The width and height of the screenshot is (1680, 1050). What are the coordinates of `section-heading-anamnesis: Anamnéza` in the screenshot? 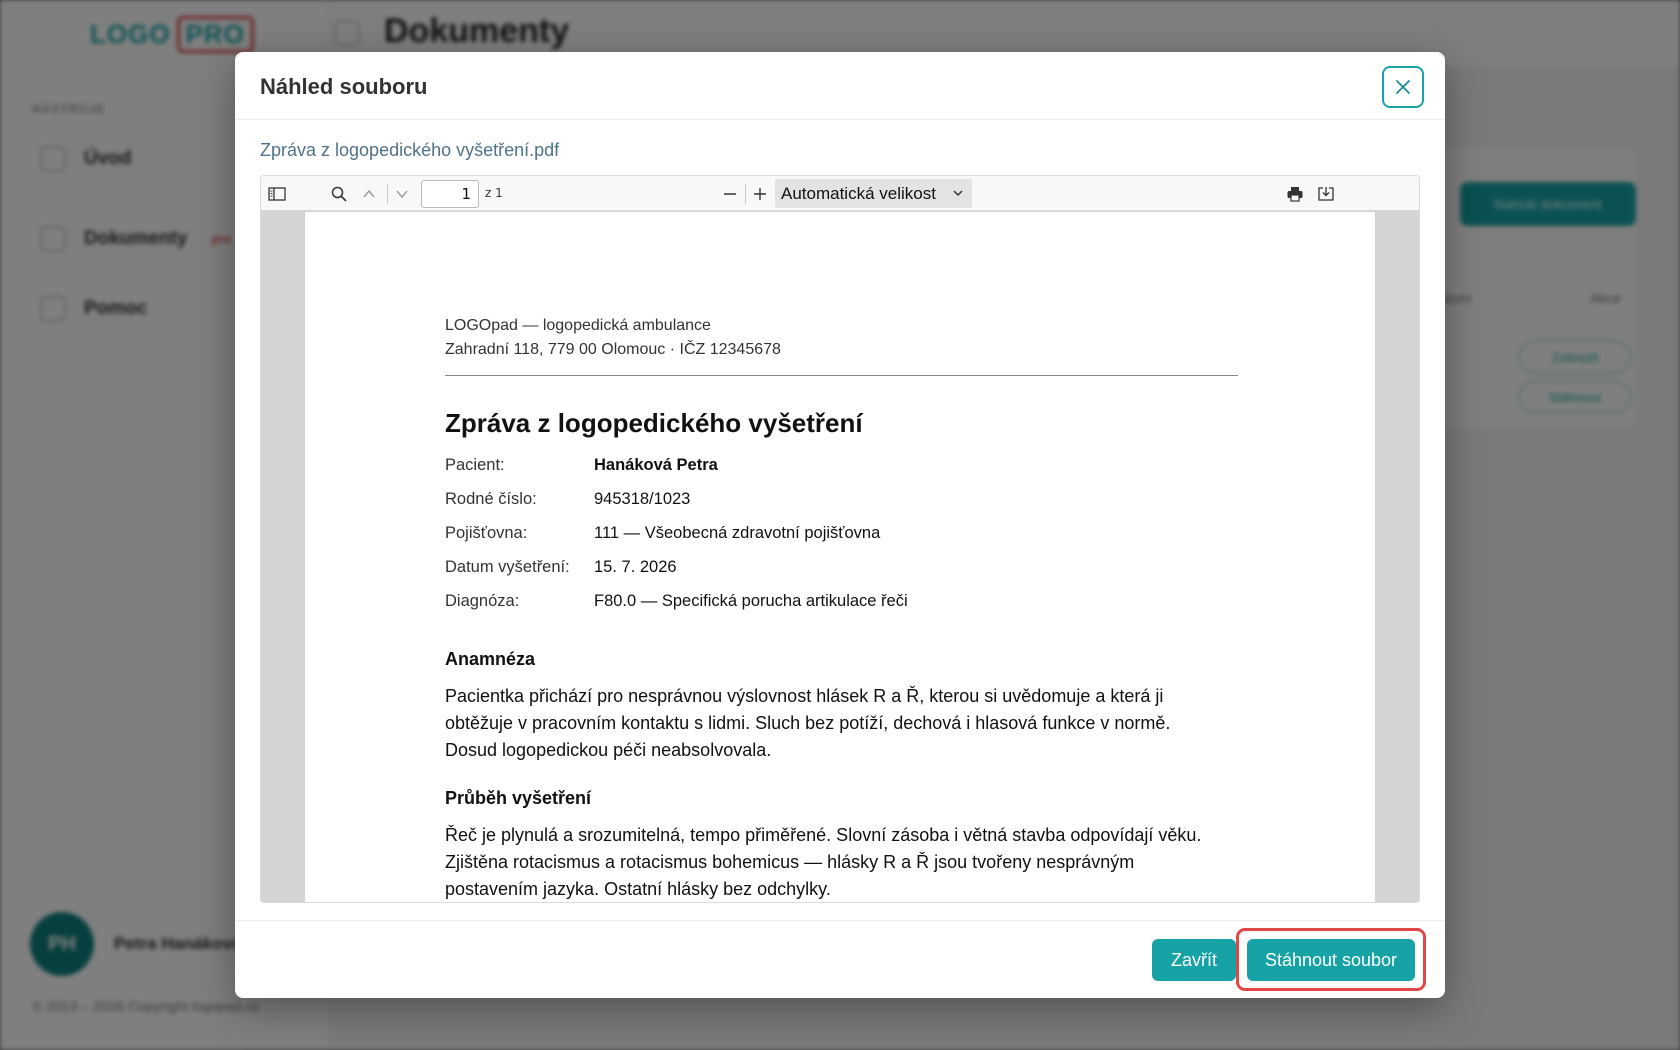 It's located at (490, 659).